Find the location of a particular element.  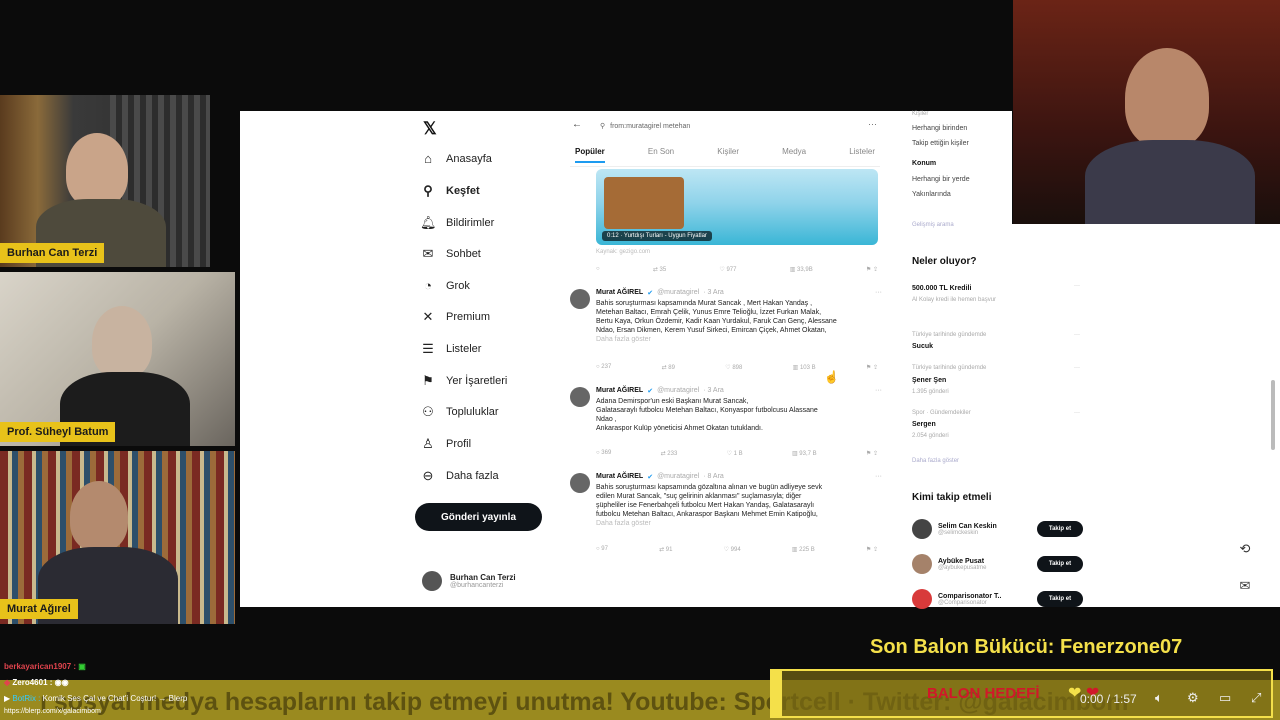

views-button: ▥ 225 B is located at coordinates (803, 549).